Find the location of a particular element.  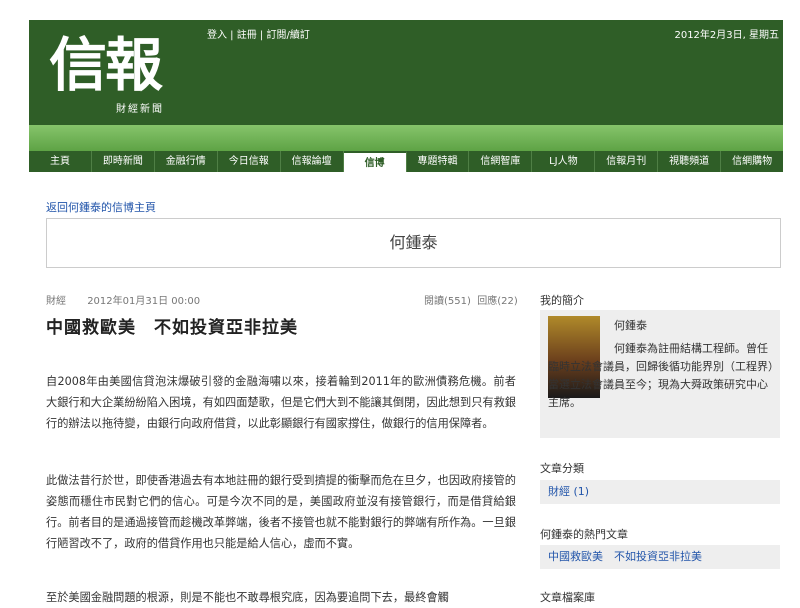

login-link: 登入 is located at coordinates (217, 35).